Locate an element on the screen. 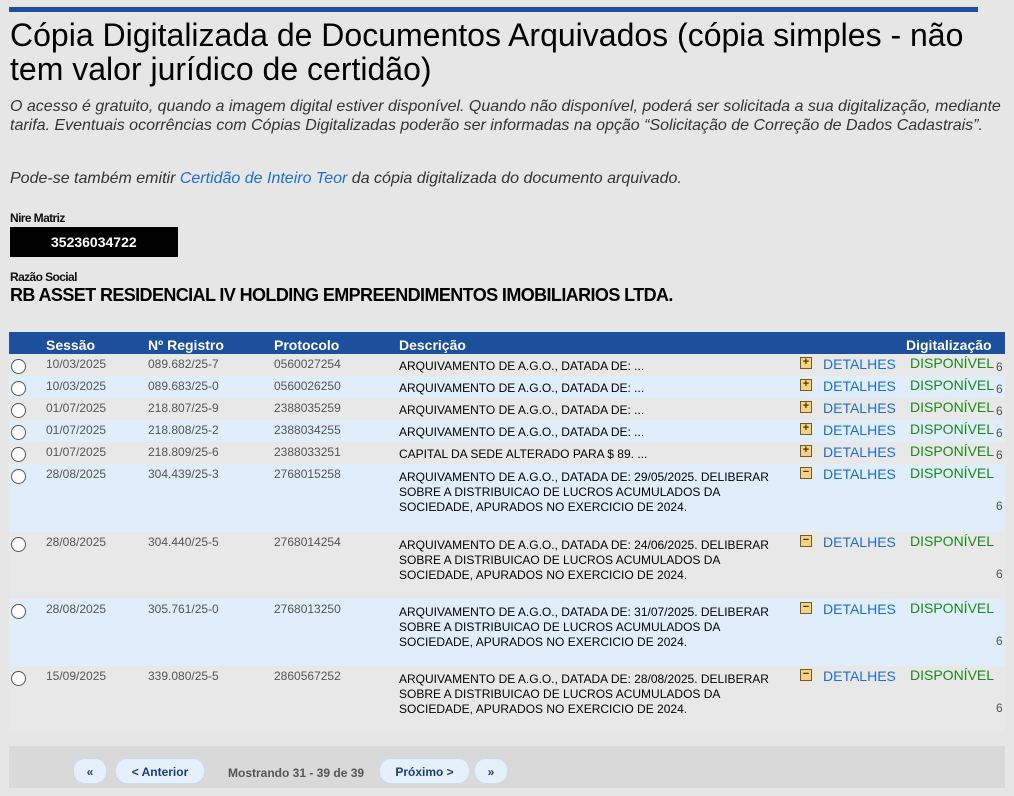  cell-registro: 218.808/25-2 is located at coordinates (183, 430).